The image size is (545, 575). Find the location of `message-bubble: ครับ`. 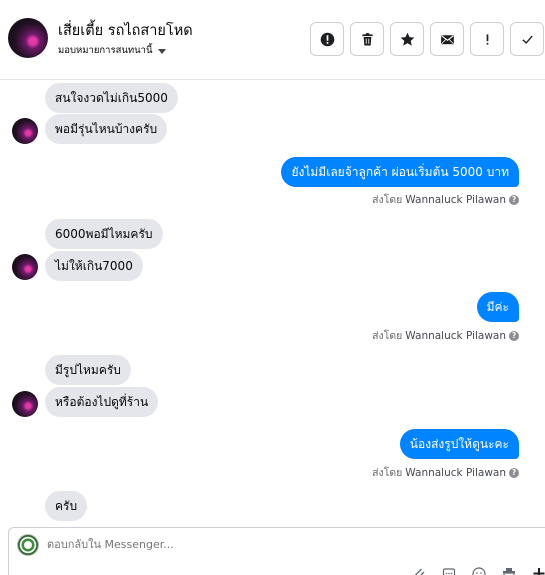

message-bubble: ครับ is located at coordinates (66, 506).